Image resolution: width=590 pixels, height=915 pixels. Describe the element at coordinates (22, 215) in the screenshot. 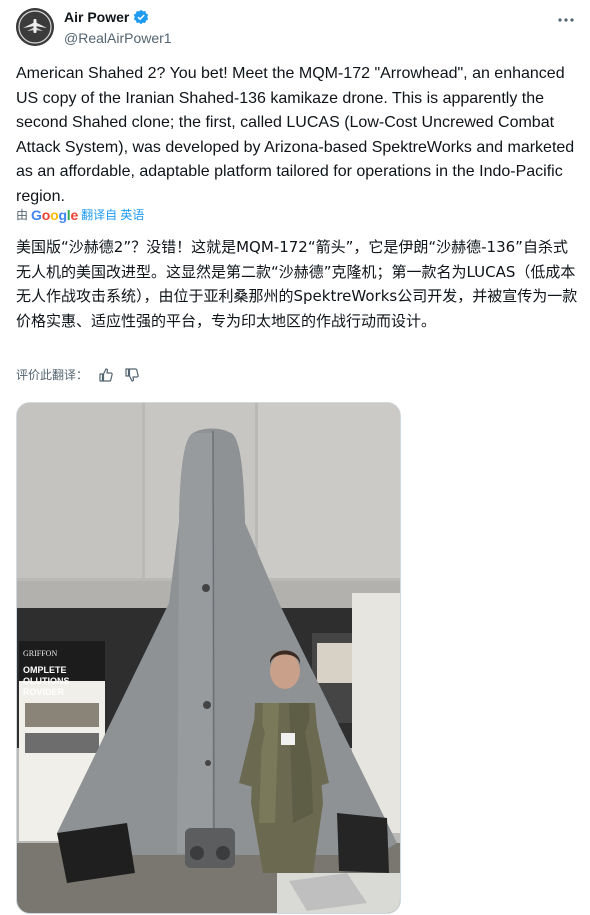

I see `translated-by-label: 由` at that location.